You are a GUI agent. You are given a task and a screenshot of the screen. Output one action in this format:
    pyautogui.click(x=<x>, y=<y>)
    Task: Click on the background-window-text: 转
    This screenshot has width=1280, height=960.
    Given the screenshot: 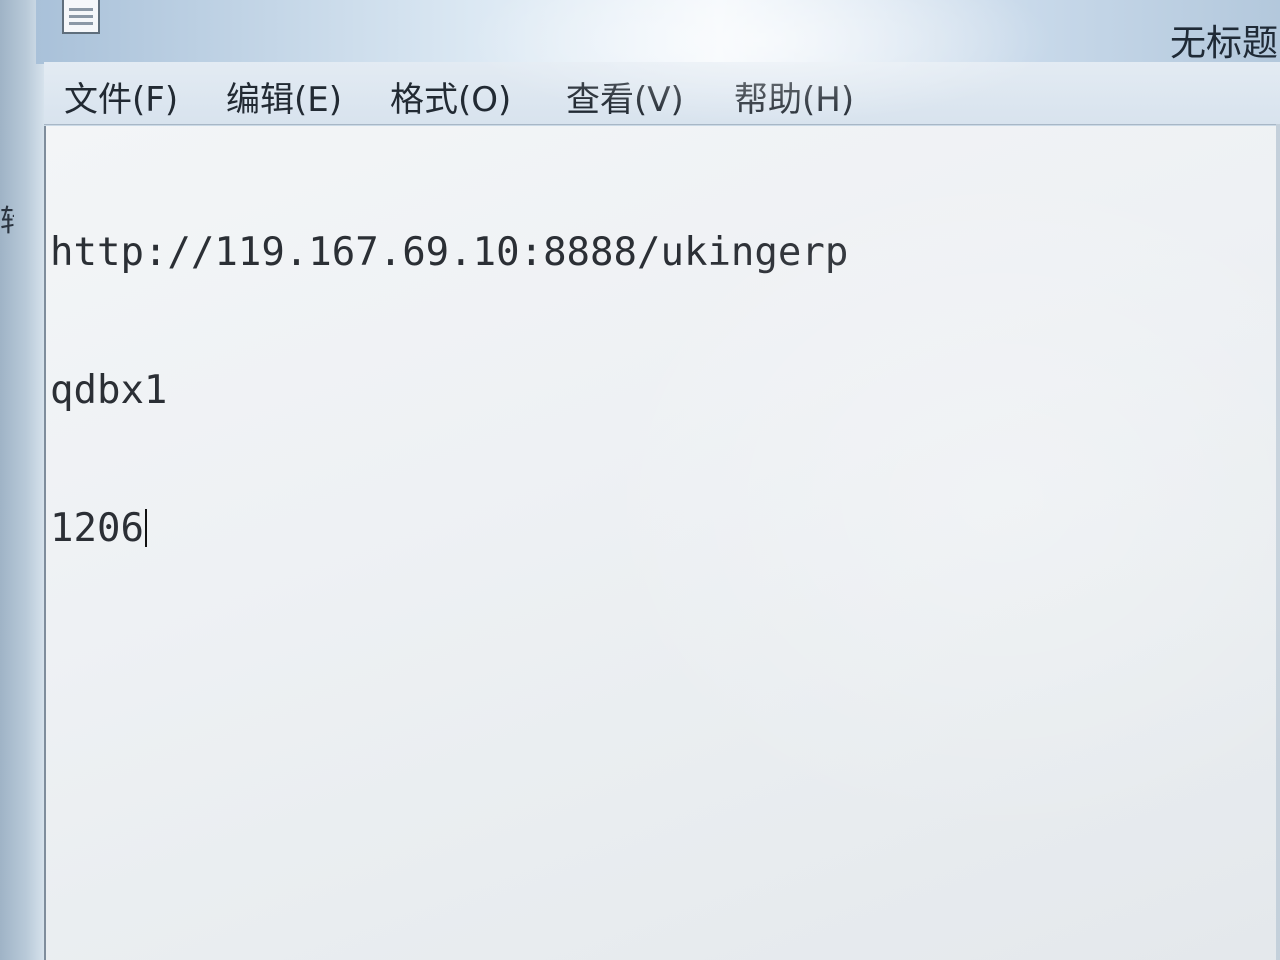 What is the action you would take?
    pyautogui.click(x=7, y=218)
    